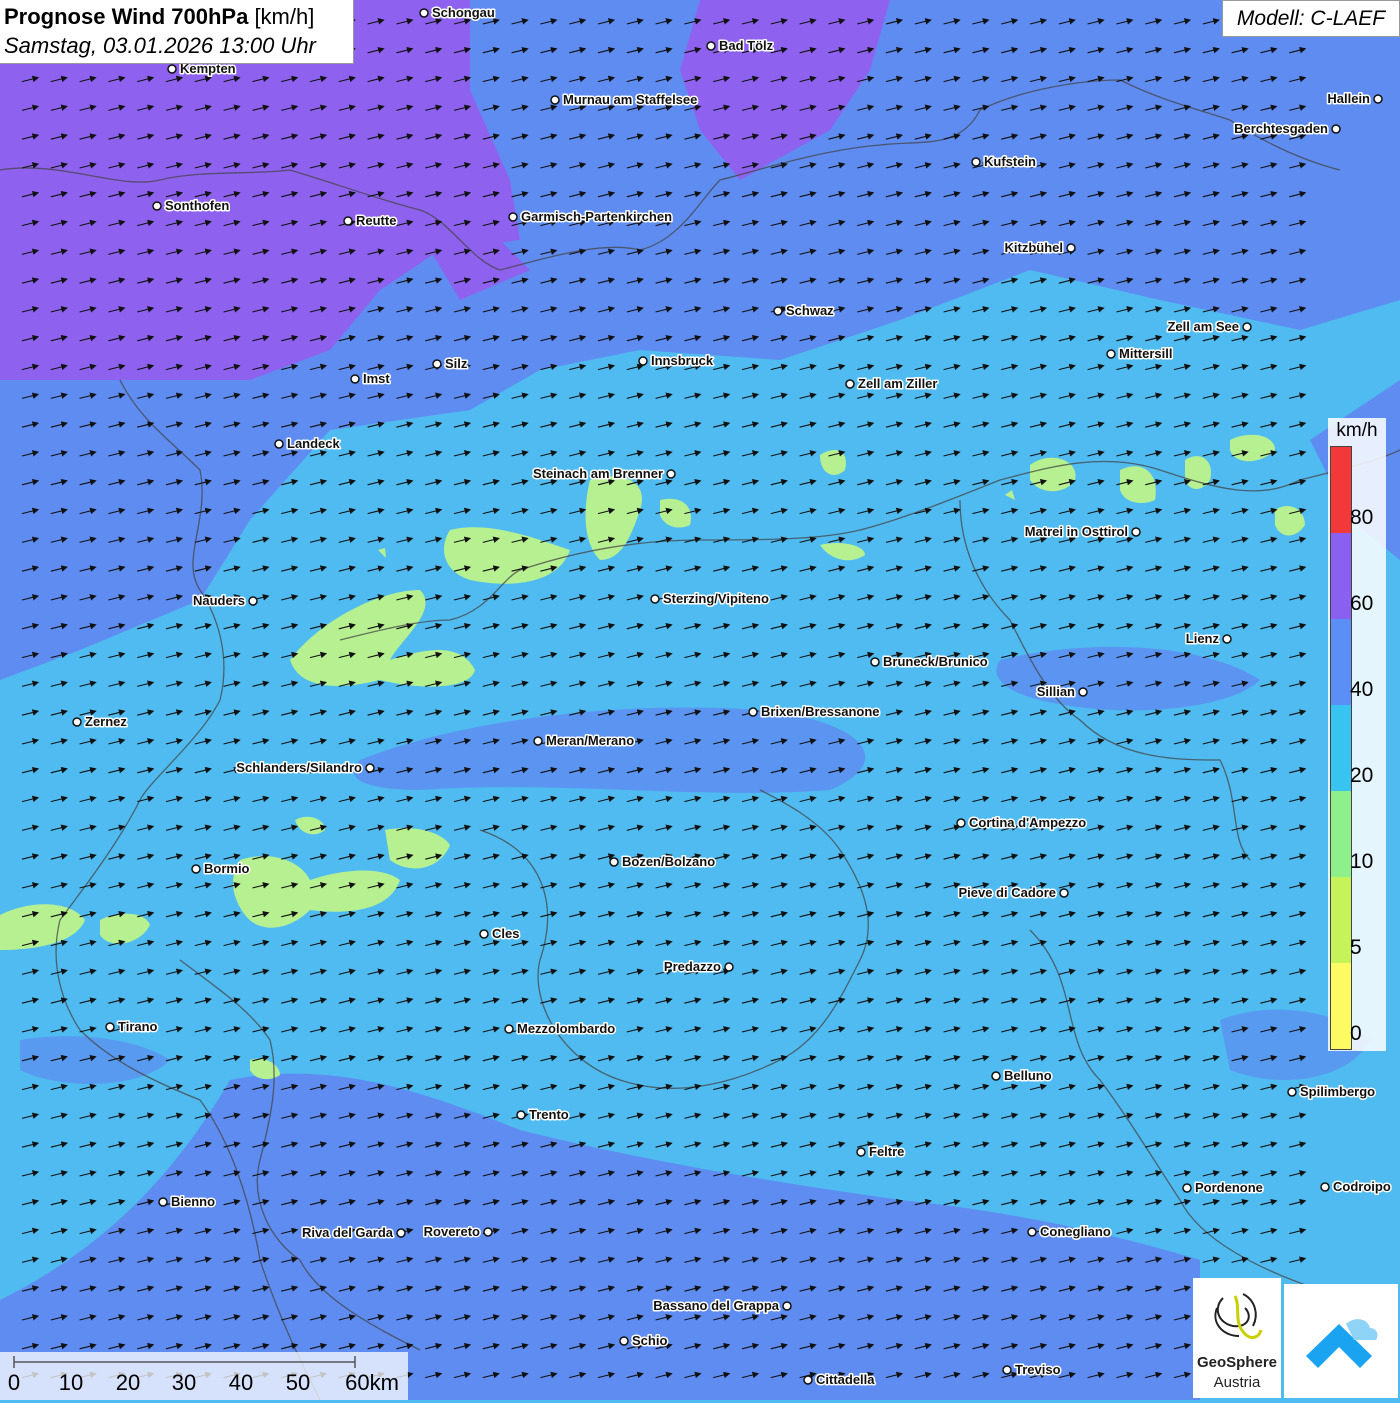 The image size is (1400, 1403). I want to click on city-marker: Pordenone, so click(1223, 1188).